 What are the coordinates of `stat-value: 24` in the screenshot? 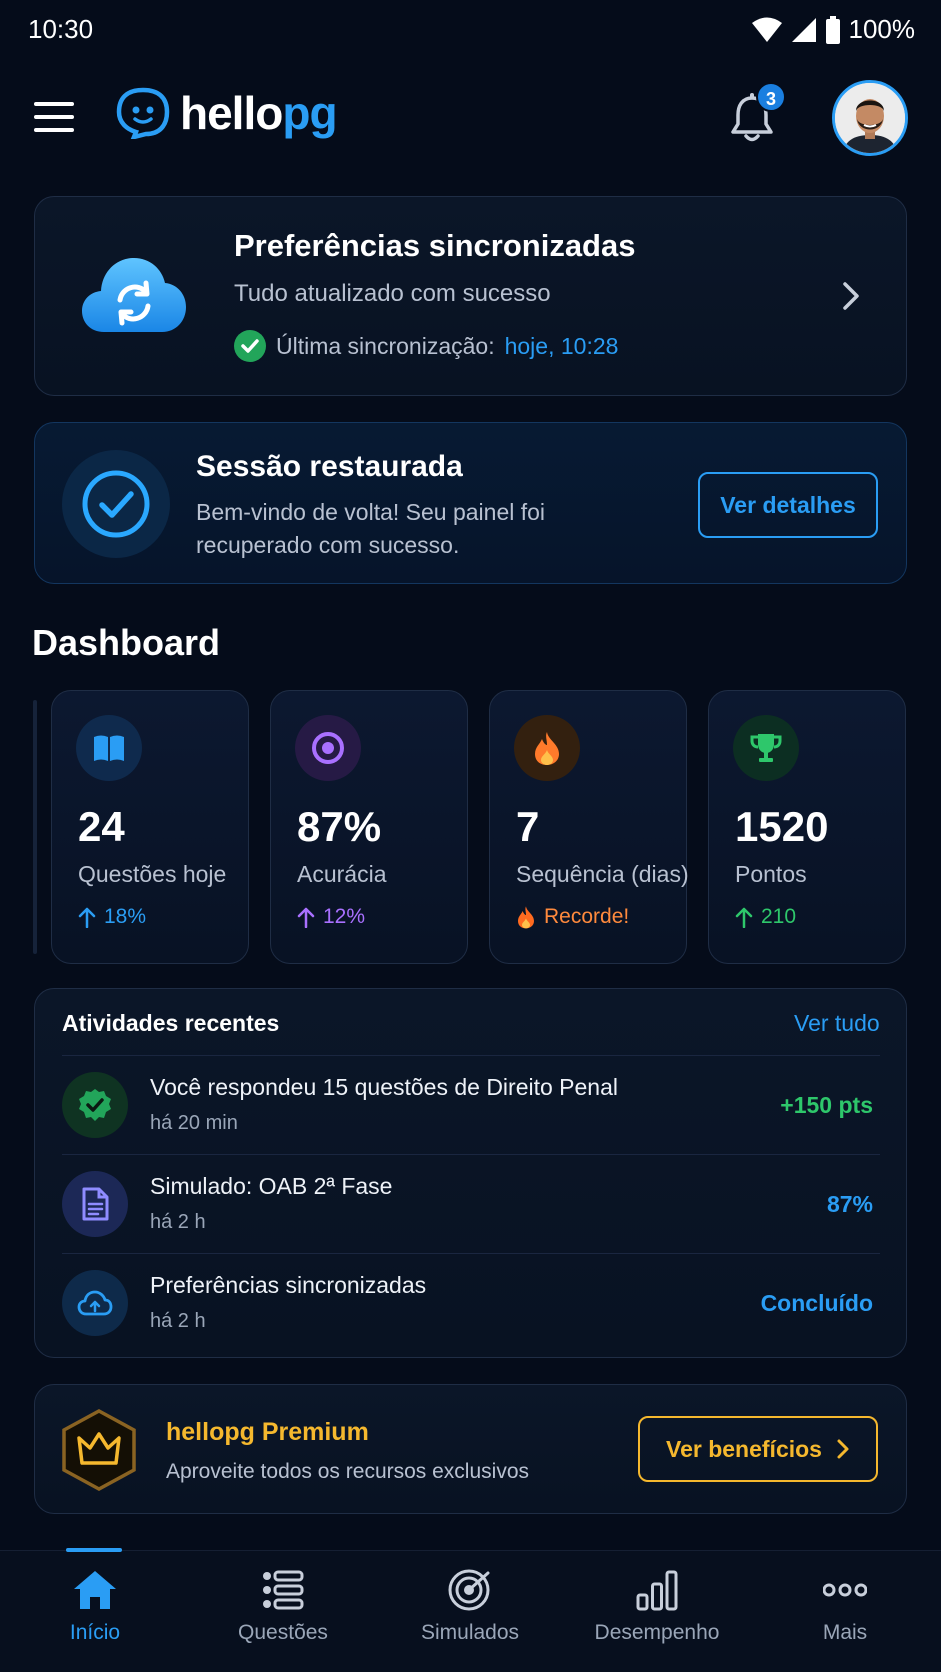 It's located at (101, 826).